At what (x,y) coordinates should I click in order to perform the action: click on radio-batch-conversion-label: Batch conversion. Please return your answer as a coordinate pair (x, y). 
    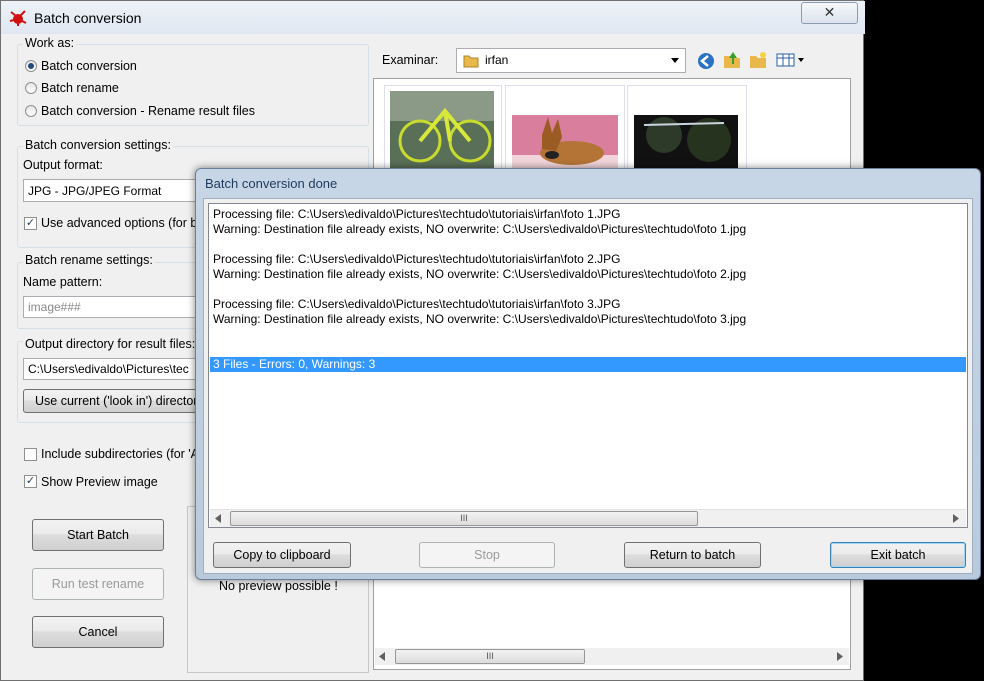
    Looking at the image, I should click on (89, 66).